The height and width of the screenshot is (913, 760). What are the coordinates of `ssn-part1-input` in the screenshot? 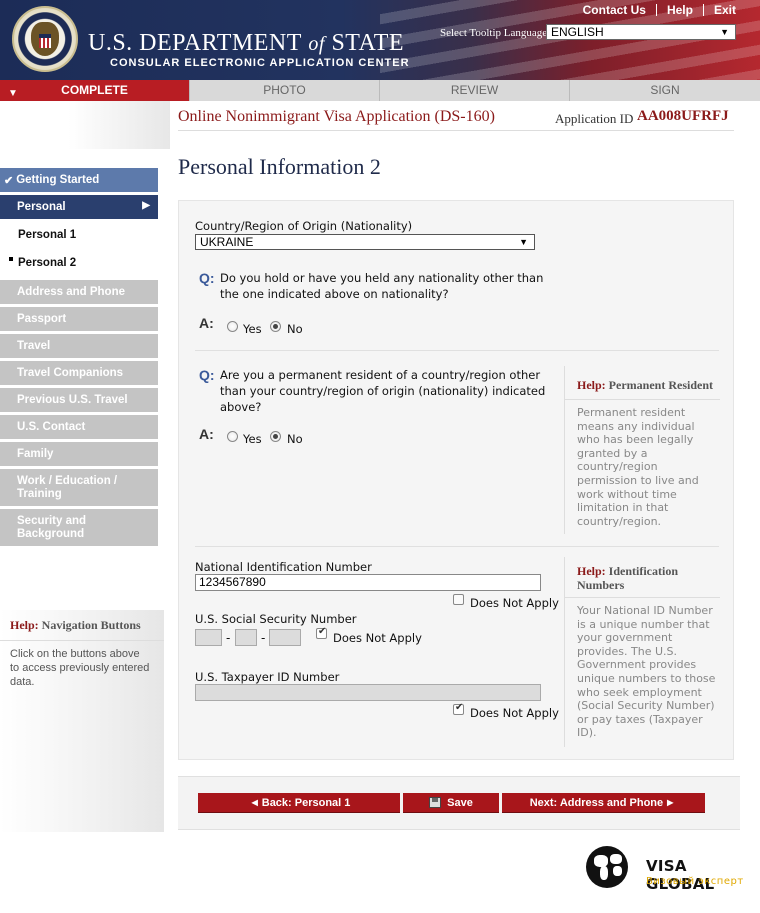 It's located at (208, 637).